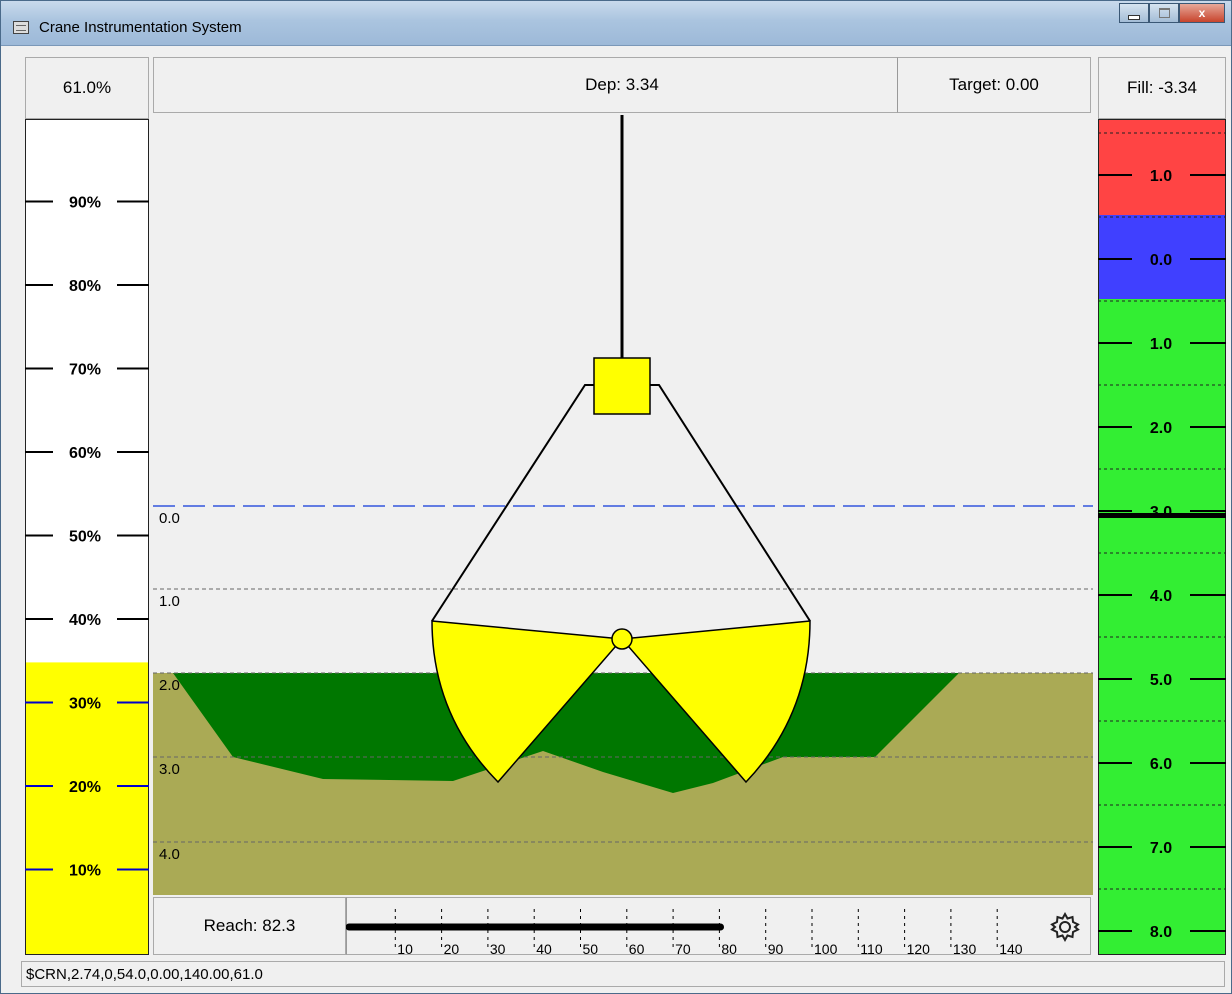 The image size is (1232, 994). Describe the element at coordinates (826, 948) in the screenshot. I see `reach-tick-label: 100` at that location.